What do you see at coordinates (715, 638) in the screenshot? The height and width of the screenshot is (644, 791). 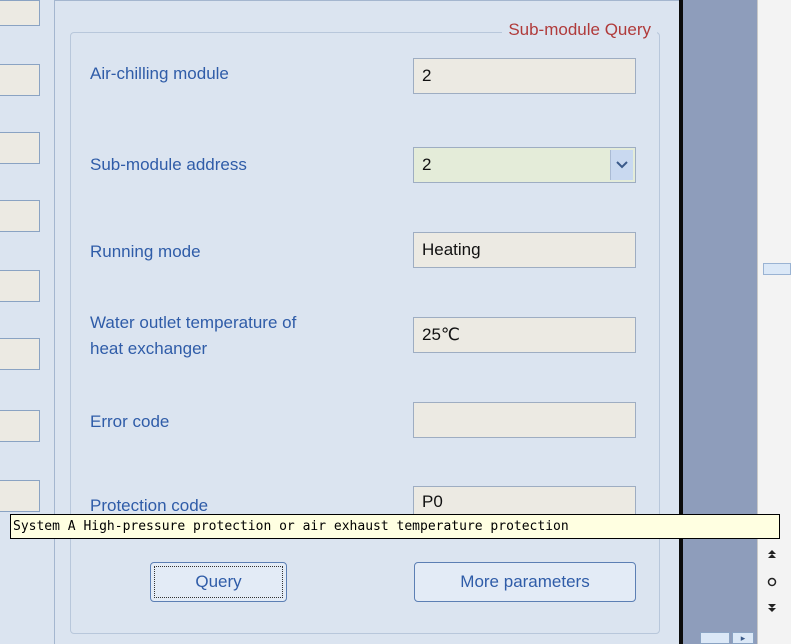 I see `horizontal-scroll-track` at bounding box center [715, 638].